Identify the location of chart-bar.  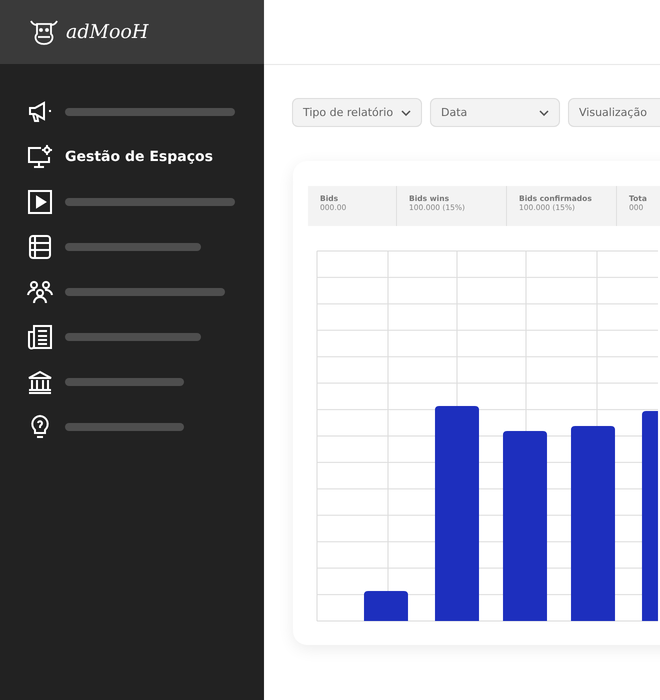
(386, 606).